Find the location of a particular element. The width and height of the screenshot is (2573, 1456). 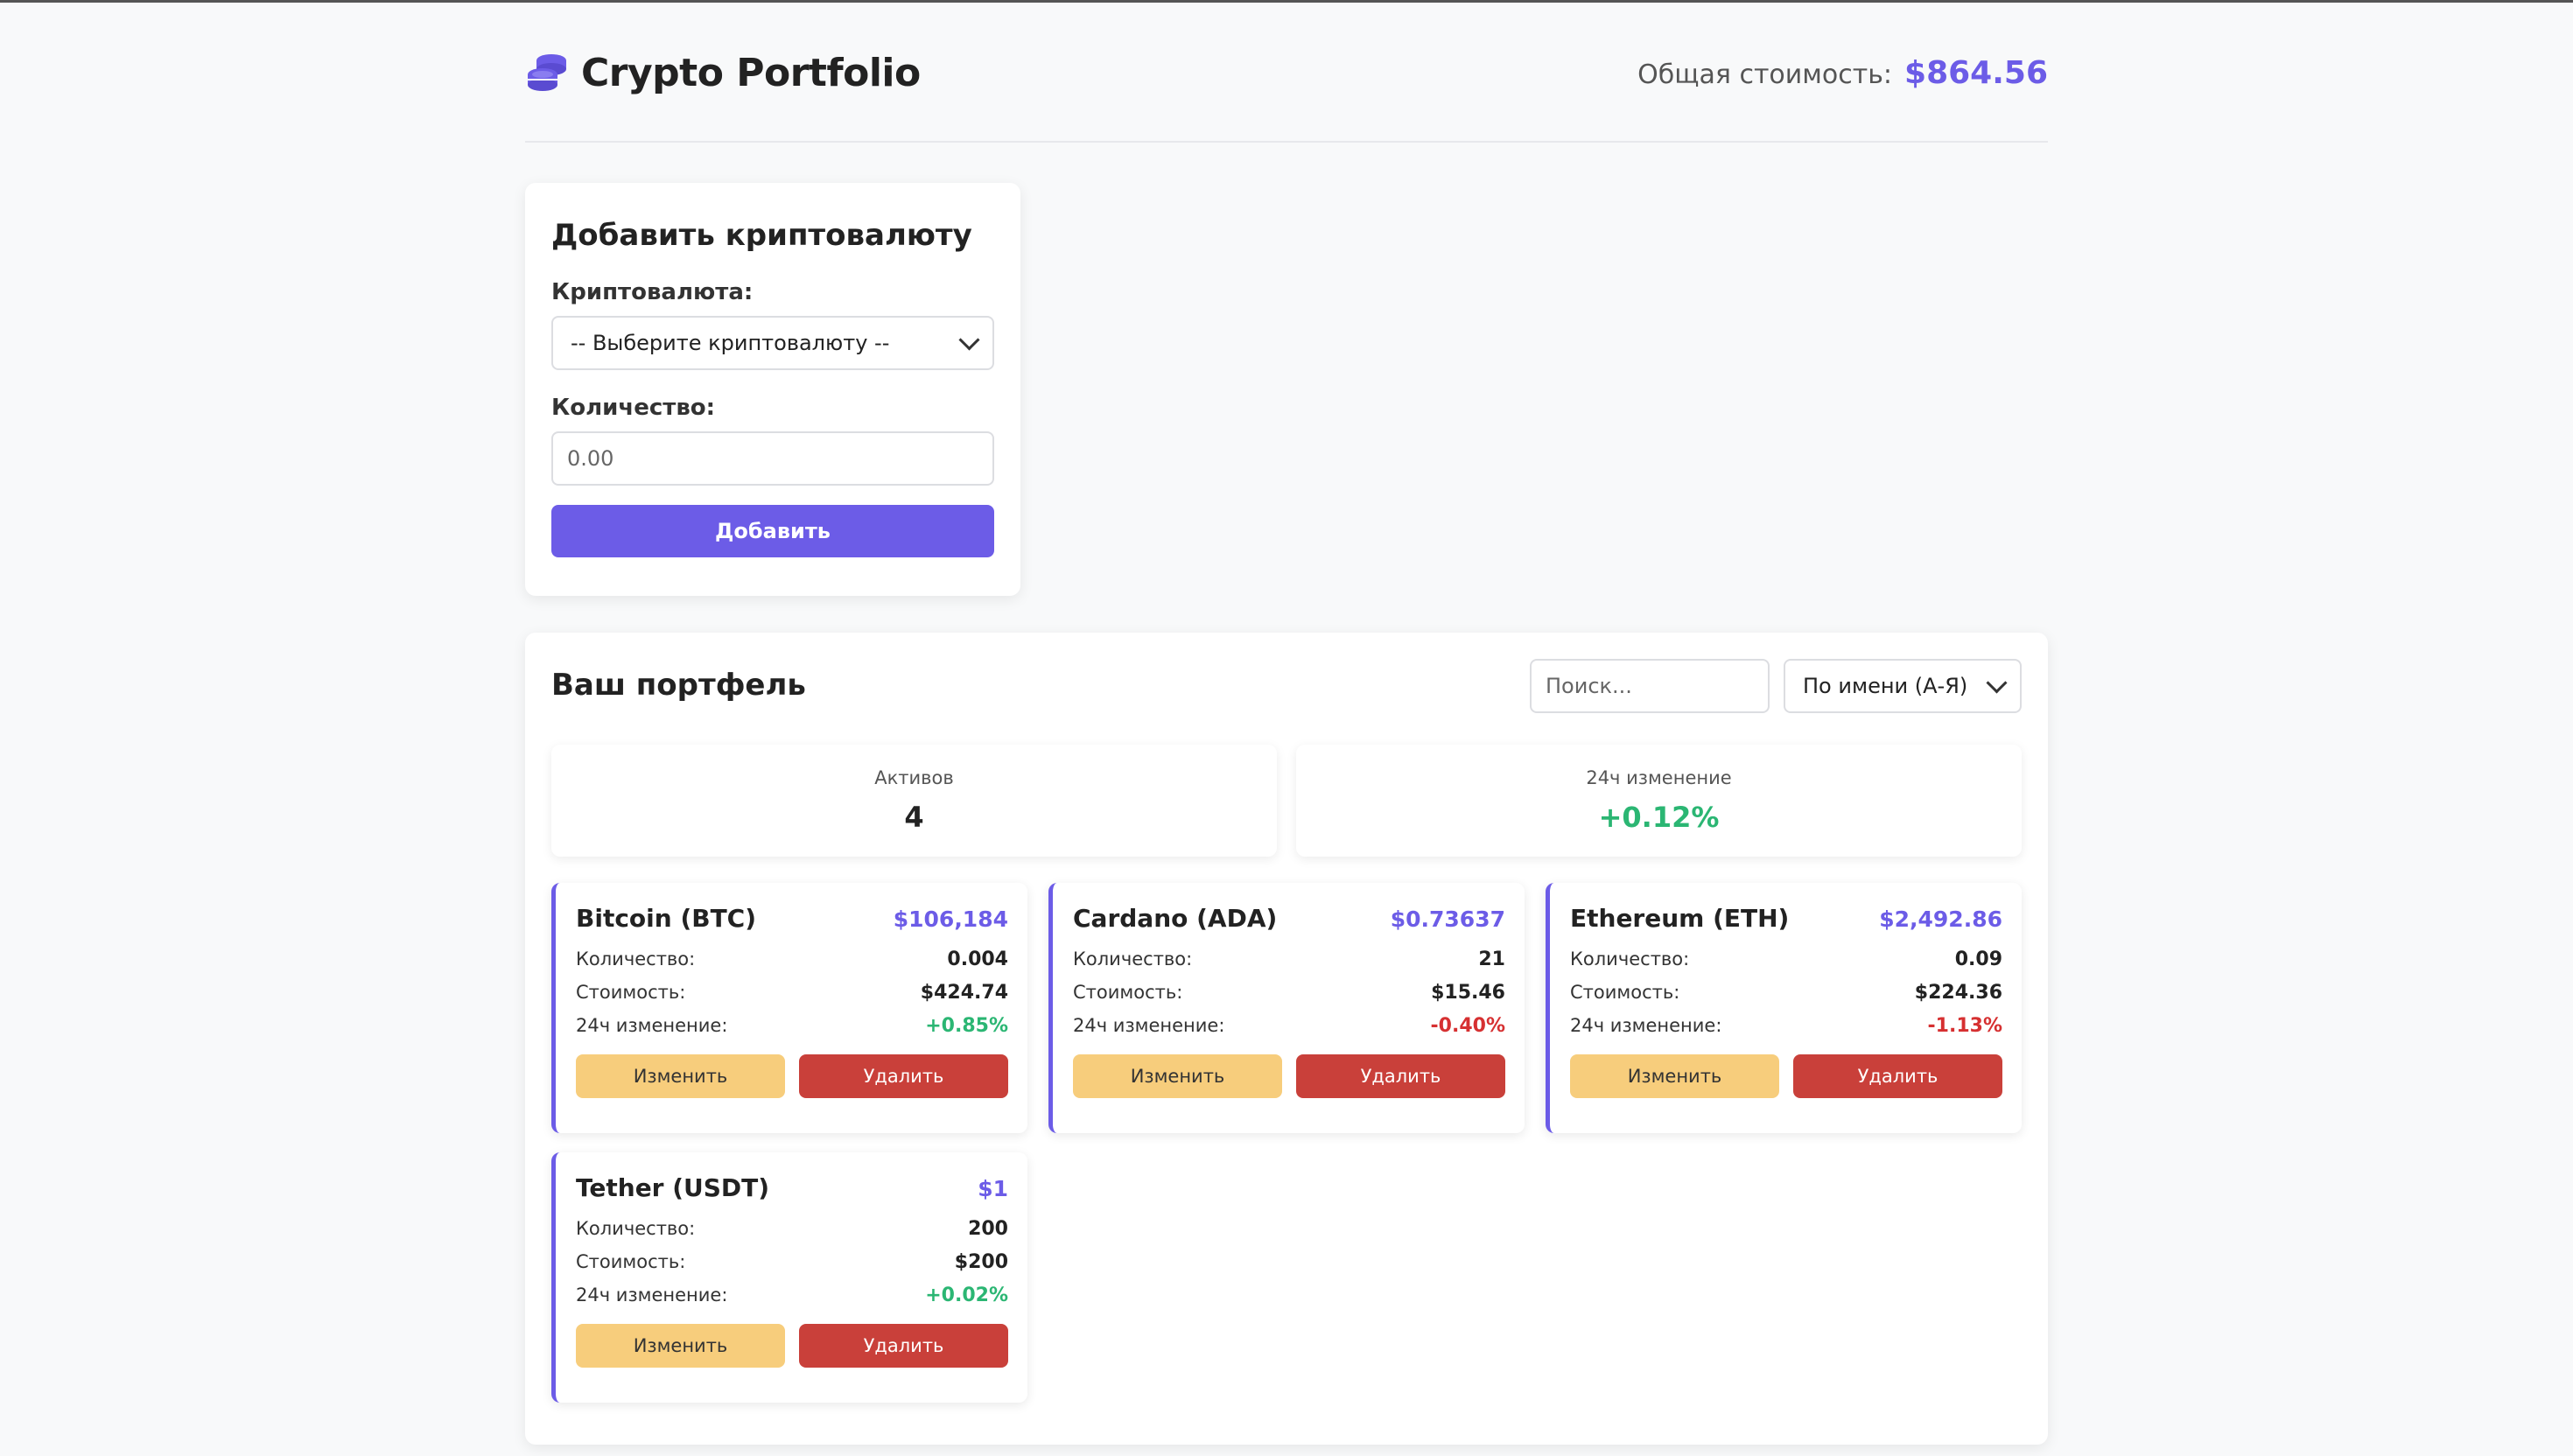

coin-value-row: Стоимость: $15.46 is located at coordinates (1289, 993).